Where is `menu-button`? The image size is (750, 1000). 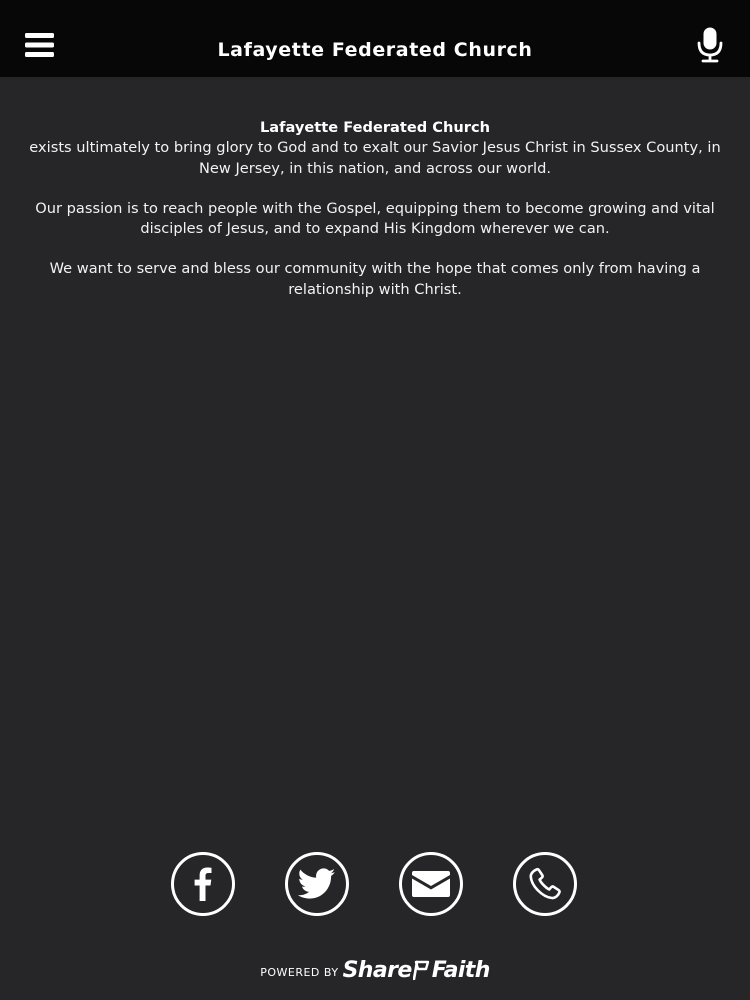 menu-button is located at coordinates (40, 45).